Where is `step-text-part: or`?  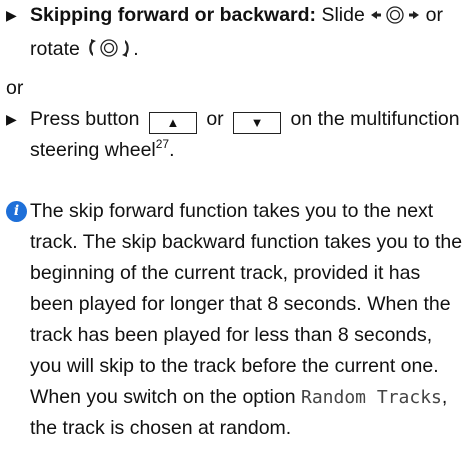
step-text-part: or is located at coordinates (215, 119).